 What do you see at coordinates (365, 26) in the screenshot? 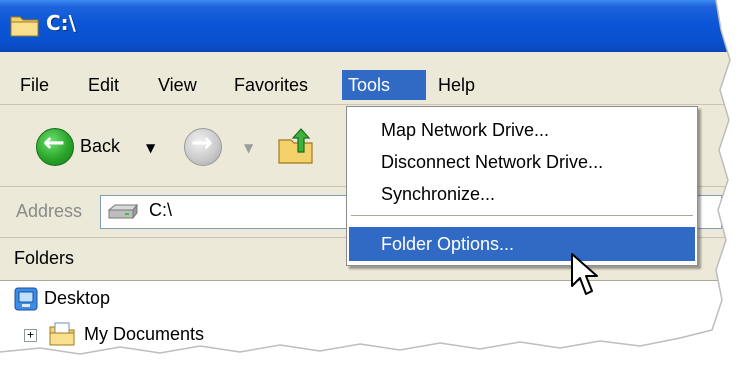
I see `title-bar: C:\` at bounding box center [365, 26].